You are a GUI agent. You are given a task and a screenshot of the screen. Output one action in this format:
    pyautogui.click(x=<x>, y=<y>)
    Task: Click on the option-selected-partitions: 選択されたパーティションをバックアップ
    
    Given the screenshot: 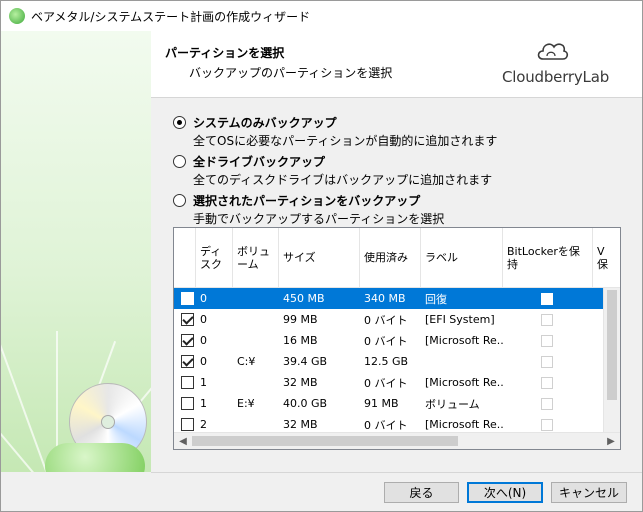 What is the action you would take?
    pyautogui.click(x=296, y=200)
    